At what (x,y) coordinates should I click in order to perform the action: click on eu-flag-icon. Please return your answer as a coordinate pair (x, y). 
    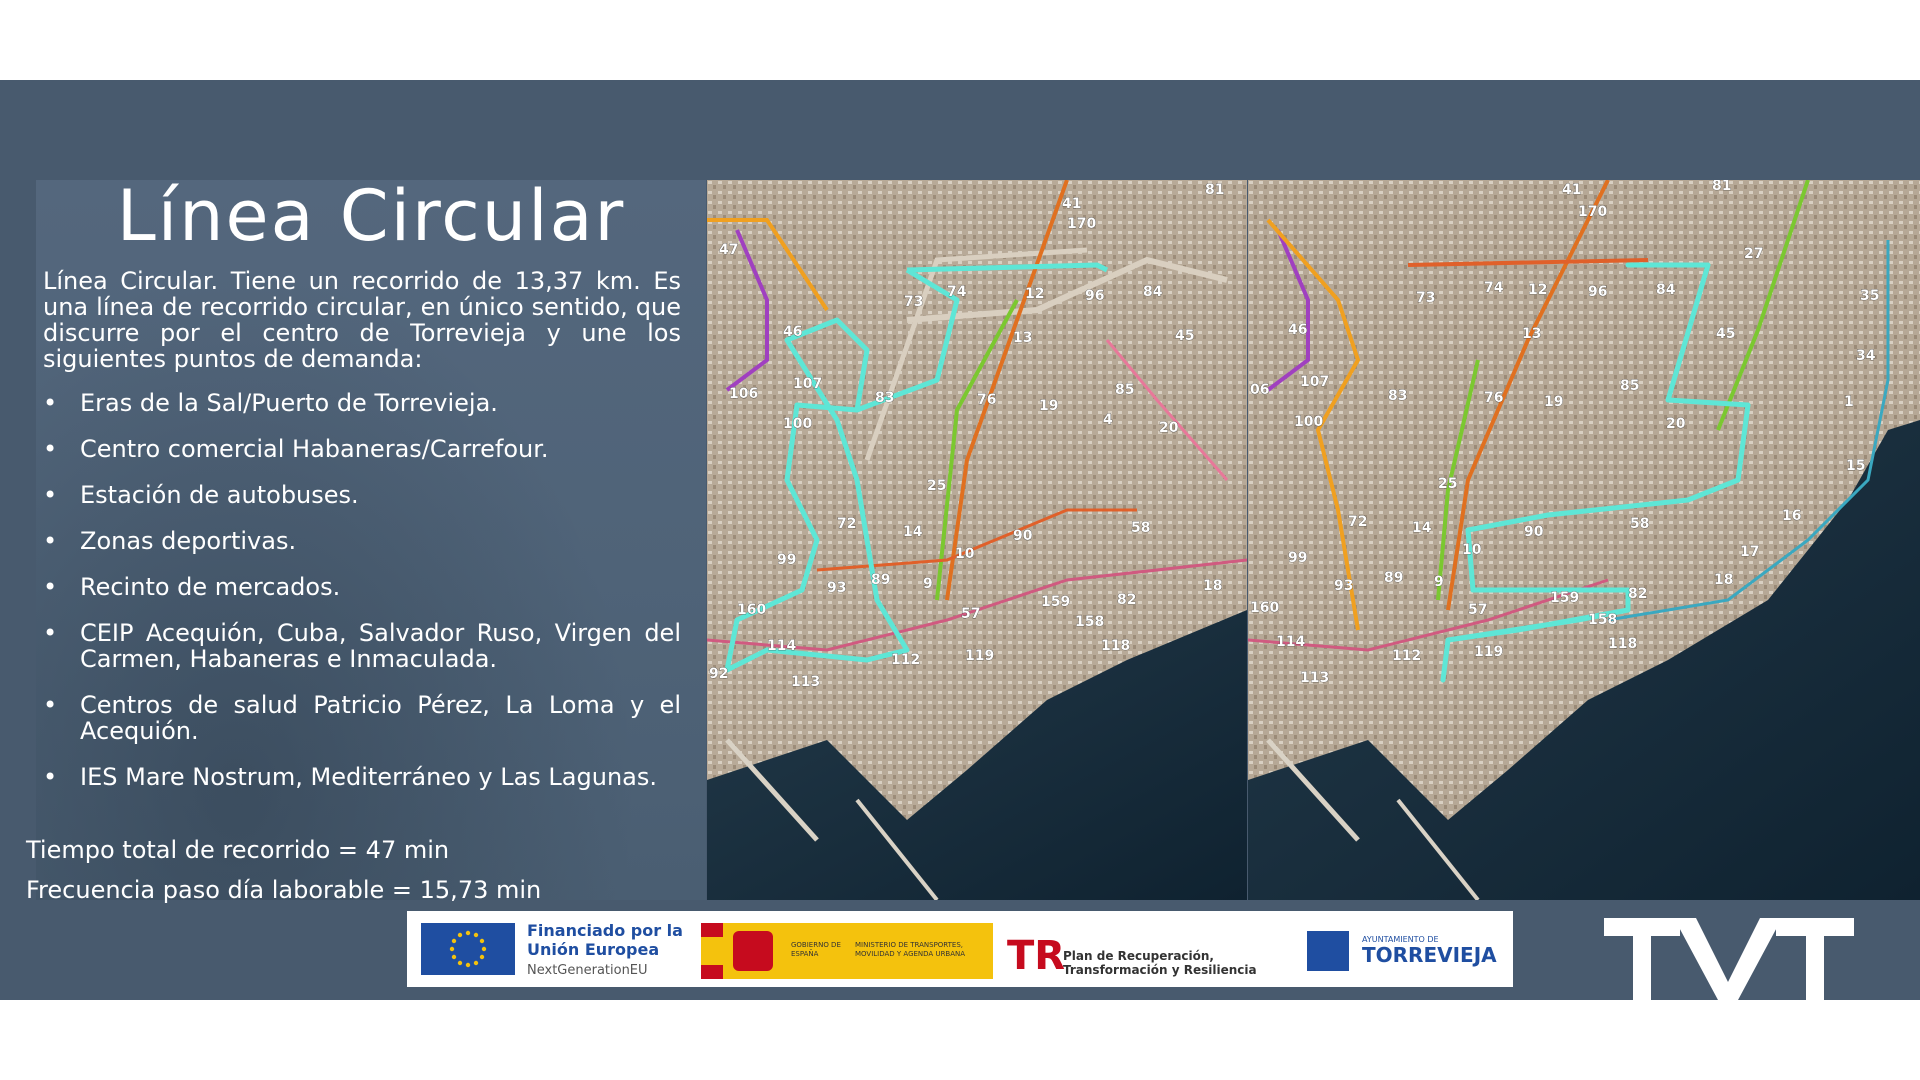
    Looking at the image, I should click on (468, 949).